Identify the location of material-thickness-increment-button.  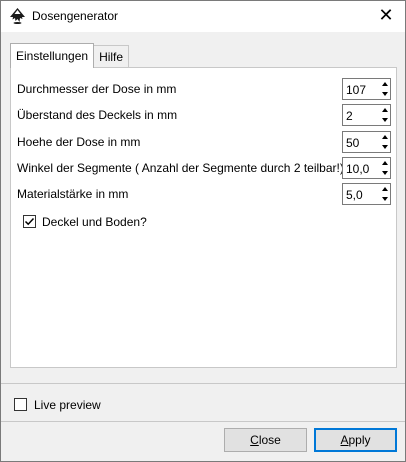
(384, 189).